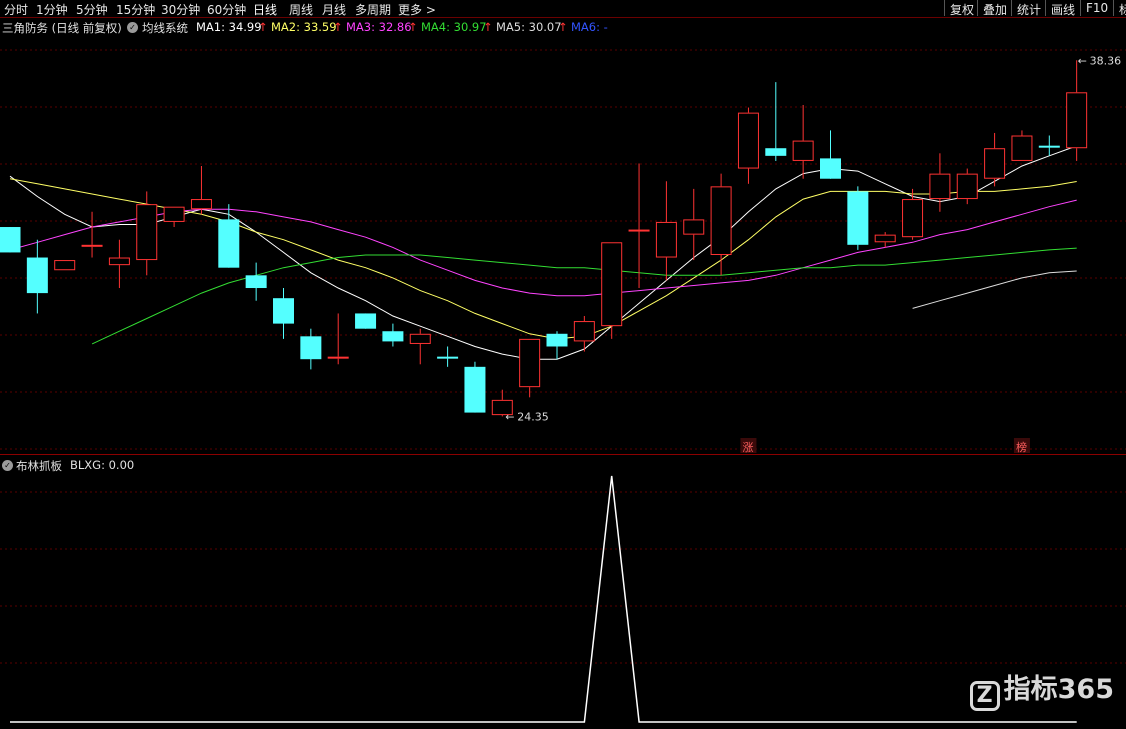 The height and width of the screenshot is (729, 1126). Describe the element at coordinates (229, 27) in the screenshot. I see `ma1-label: MA1: 34.99` at that location.